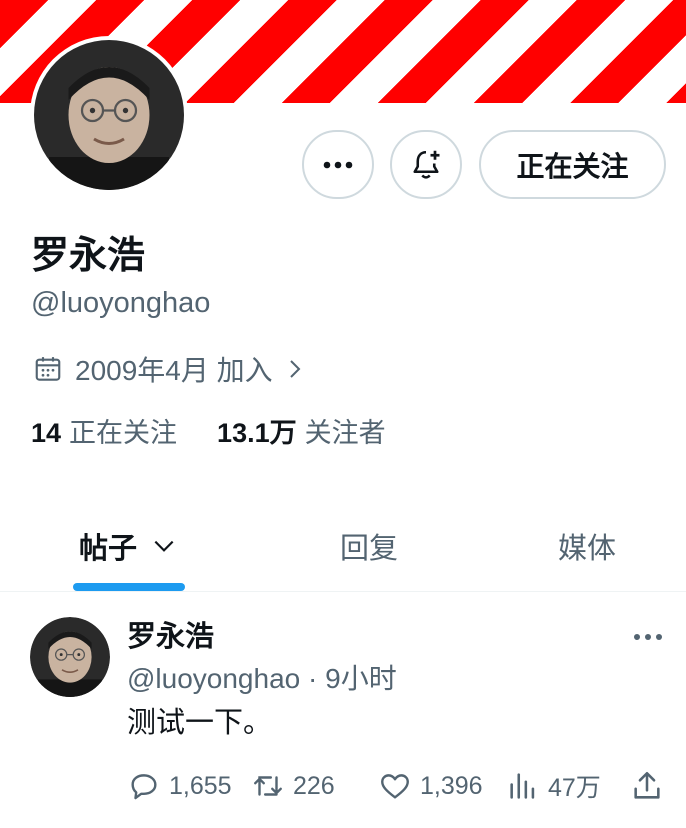  I want to click on tab-media-label: 媒体, so click(587, 549).